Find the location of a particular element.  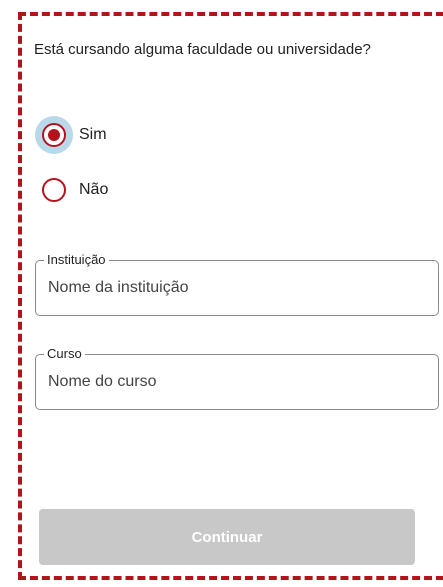

radio-option-sim: Sim is located at coordinates (71, 135).